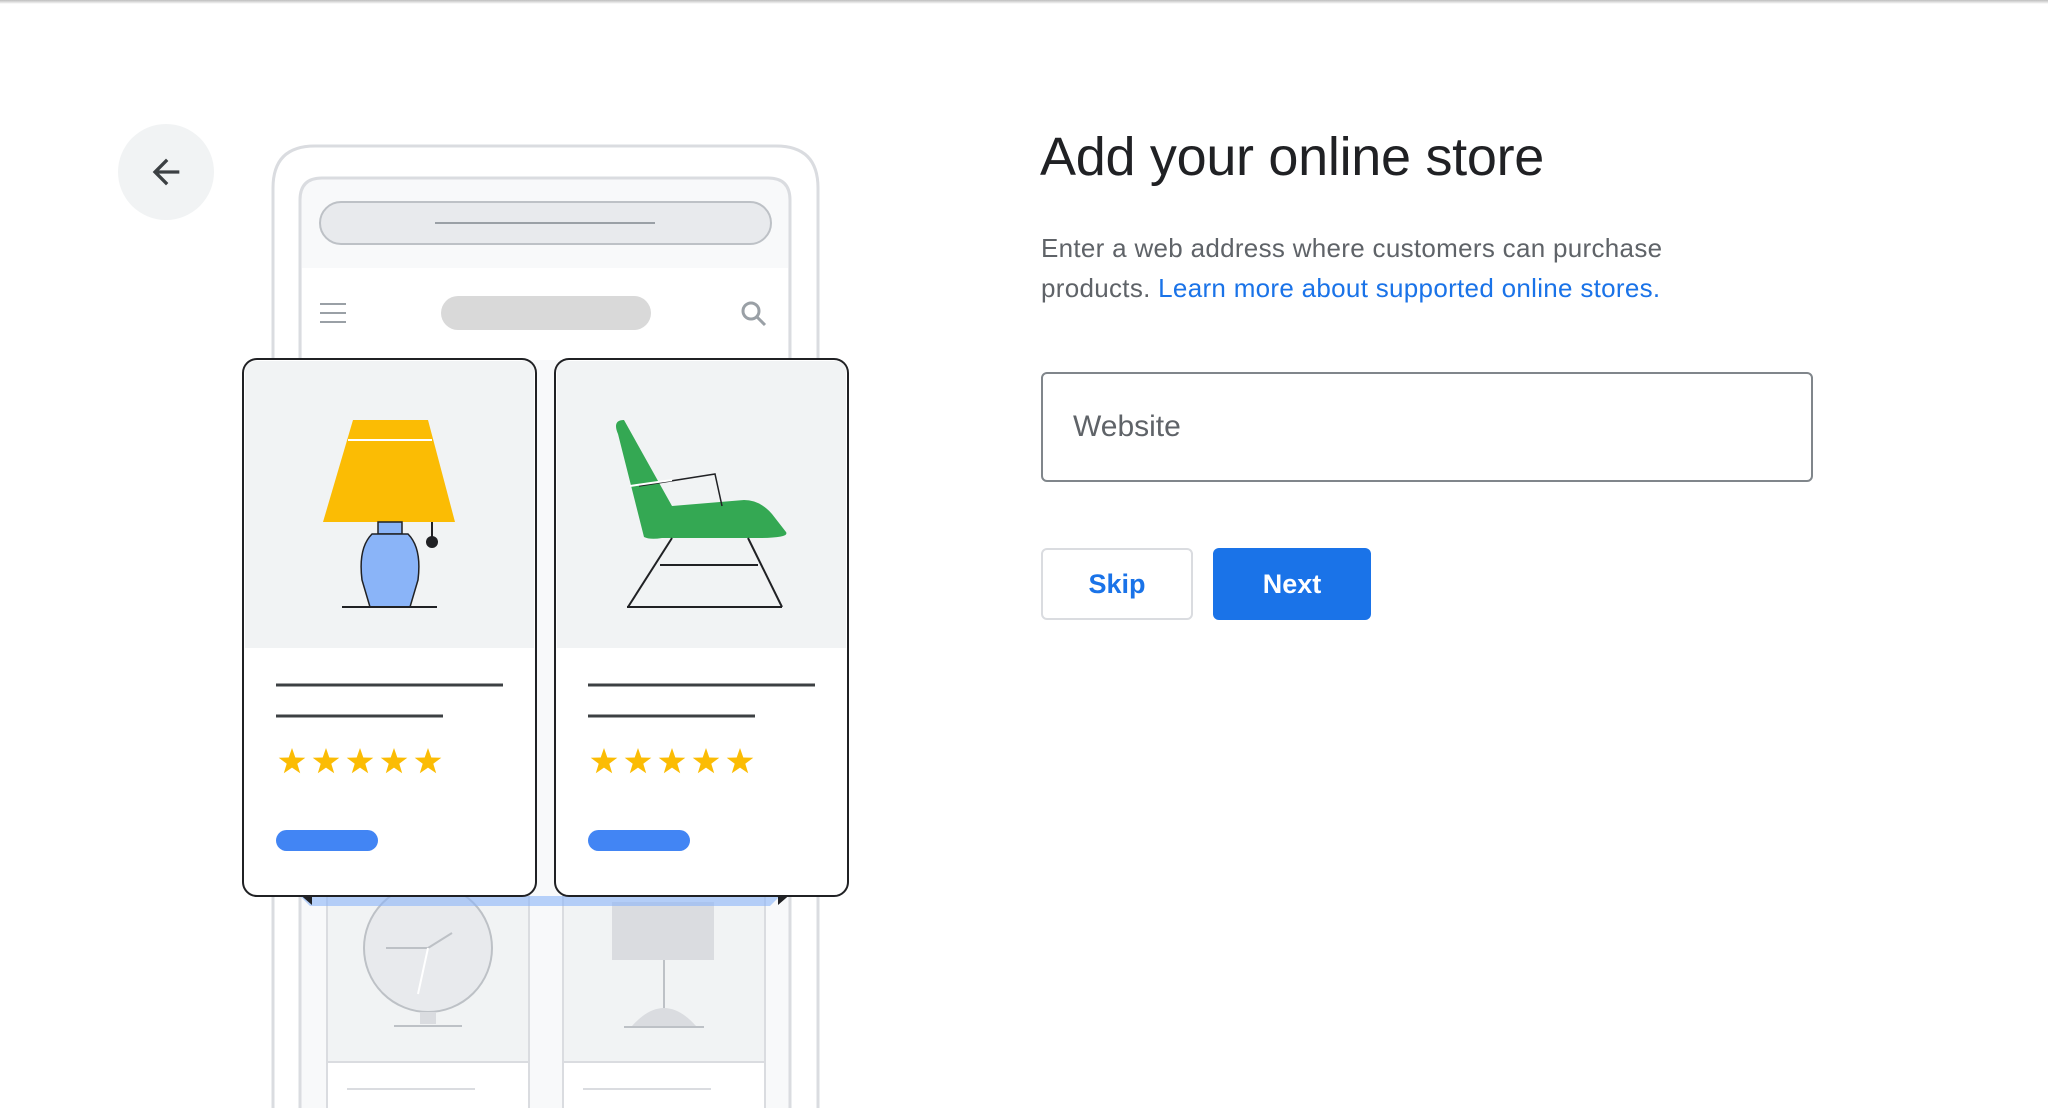 The height and width of the screenshot is (1108, 2048). I want to click on top-shadow, so click(1024, 2).